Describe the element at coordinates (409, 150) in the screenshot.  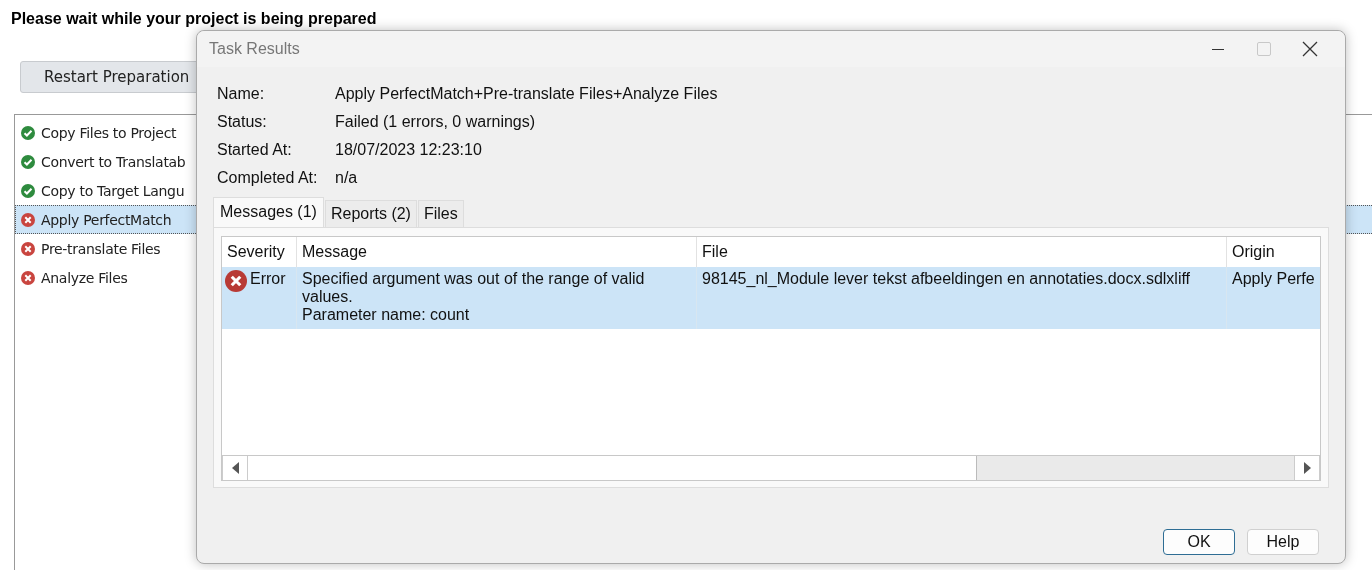
I see `field-value: 18/07/2023 12:23:10` at that location.